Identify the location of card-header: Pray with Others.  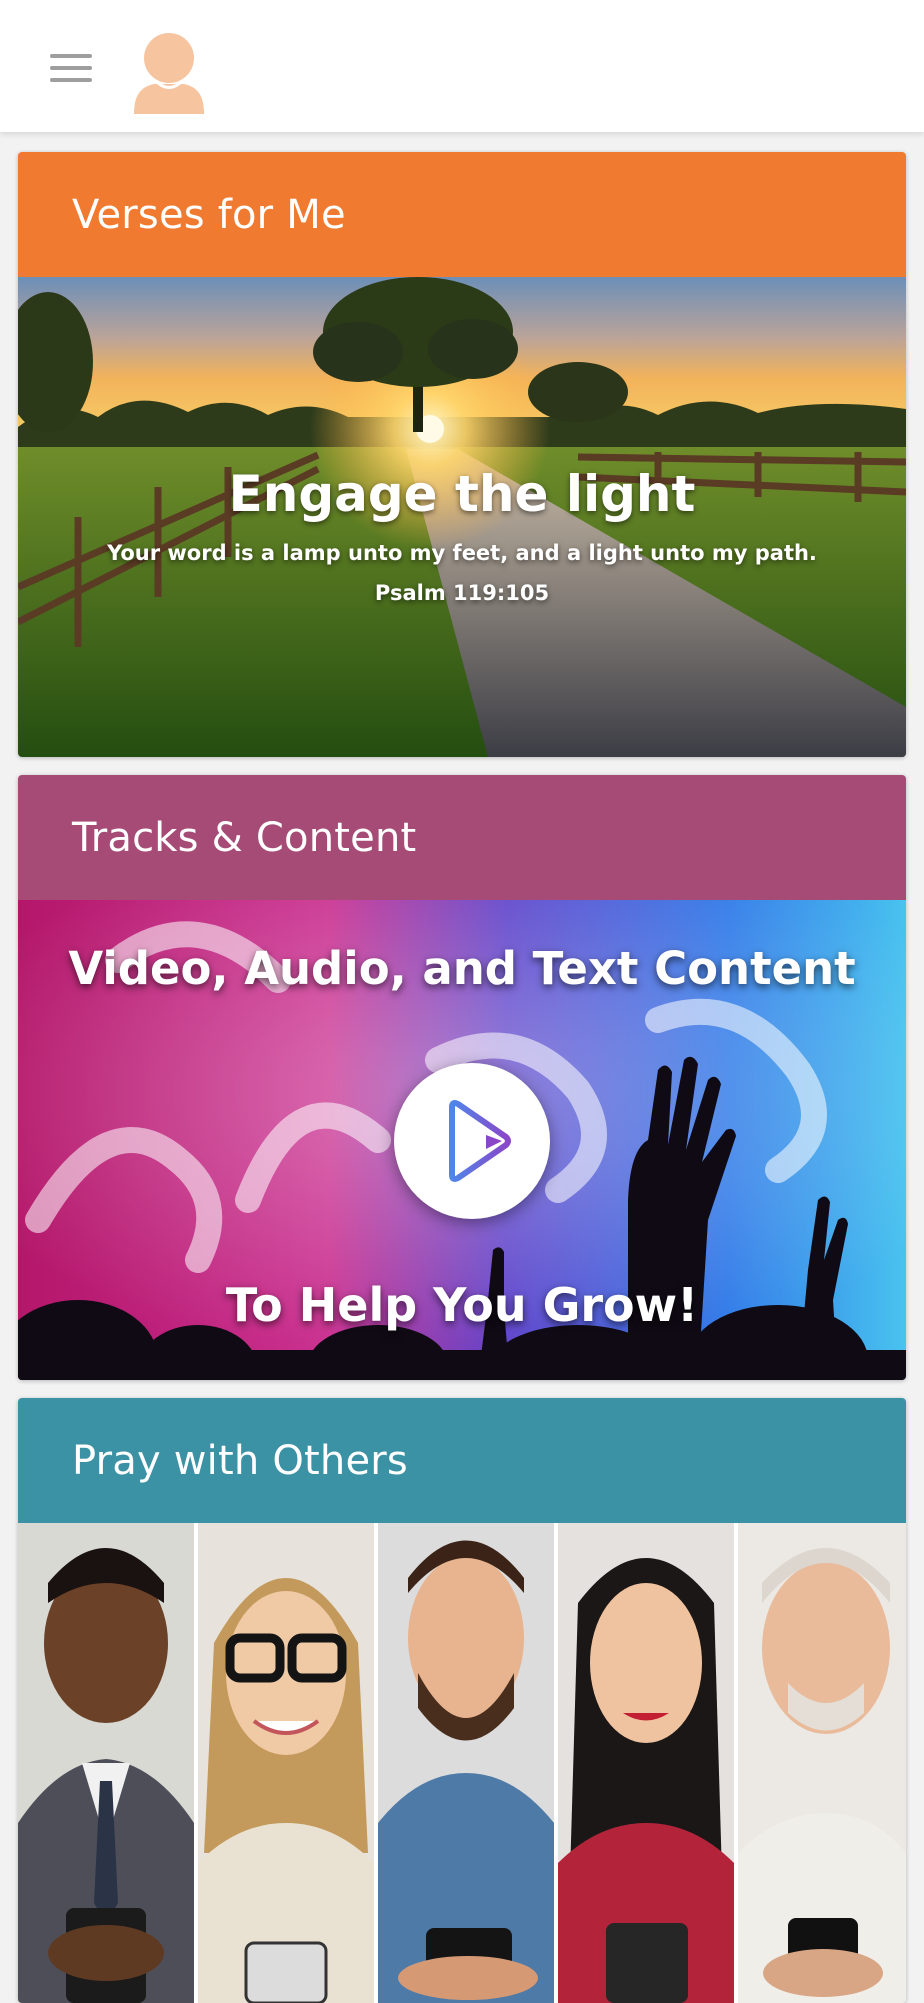
(462, 1460).